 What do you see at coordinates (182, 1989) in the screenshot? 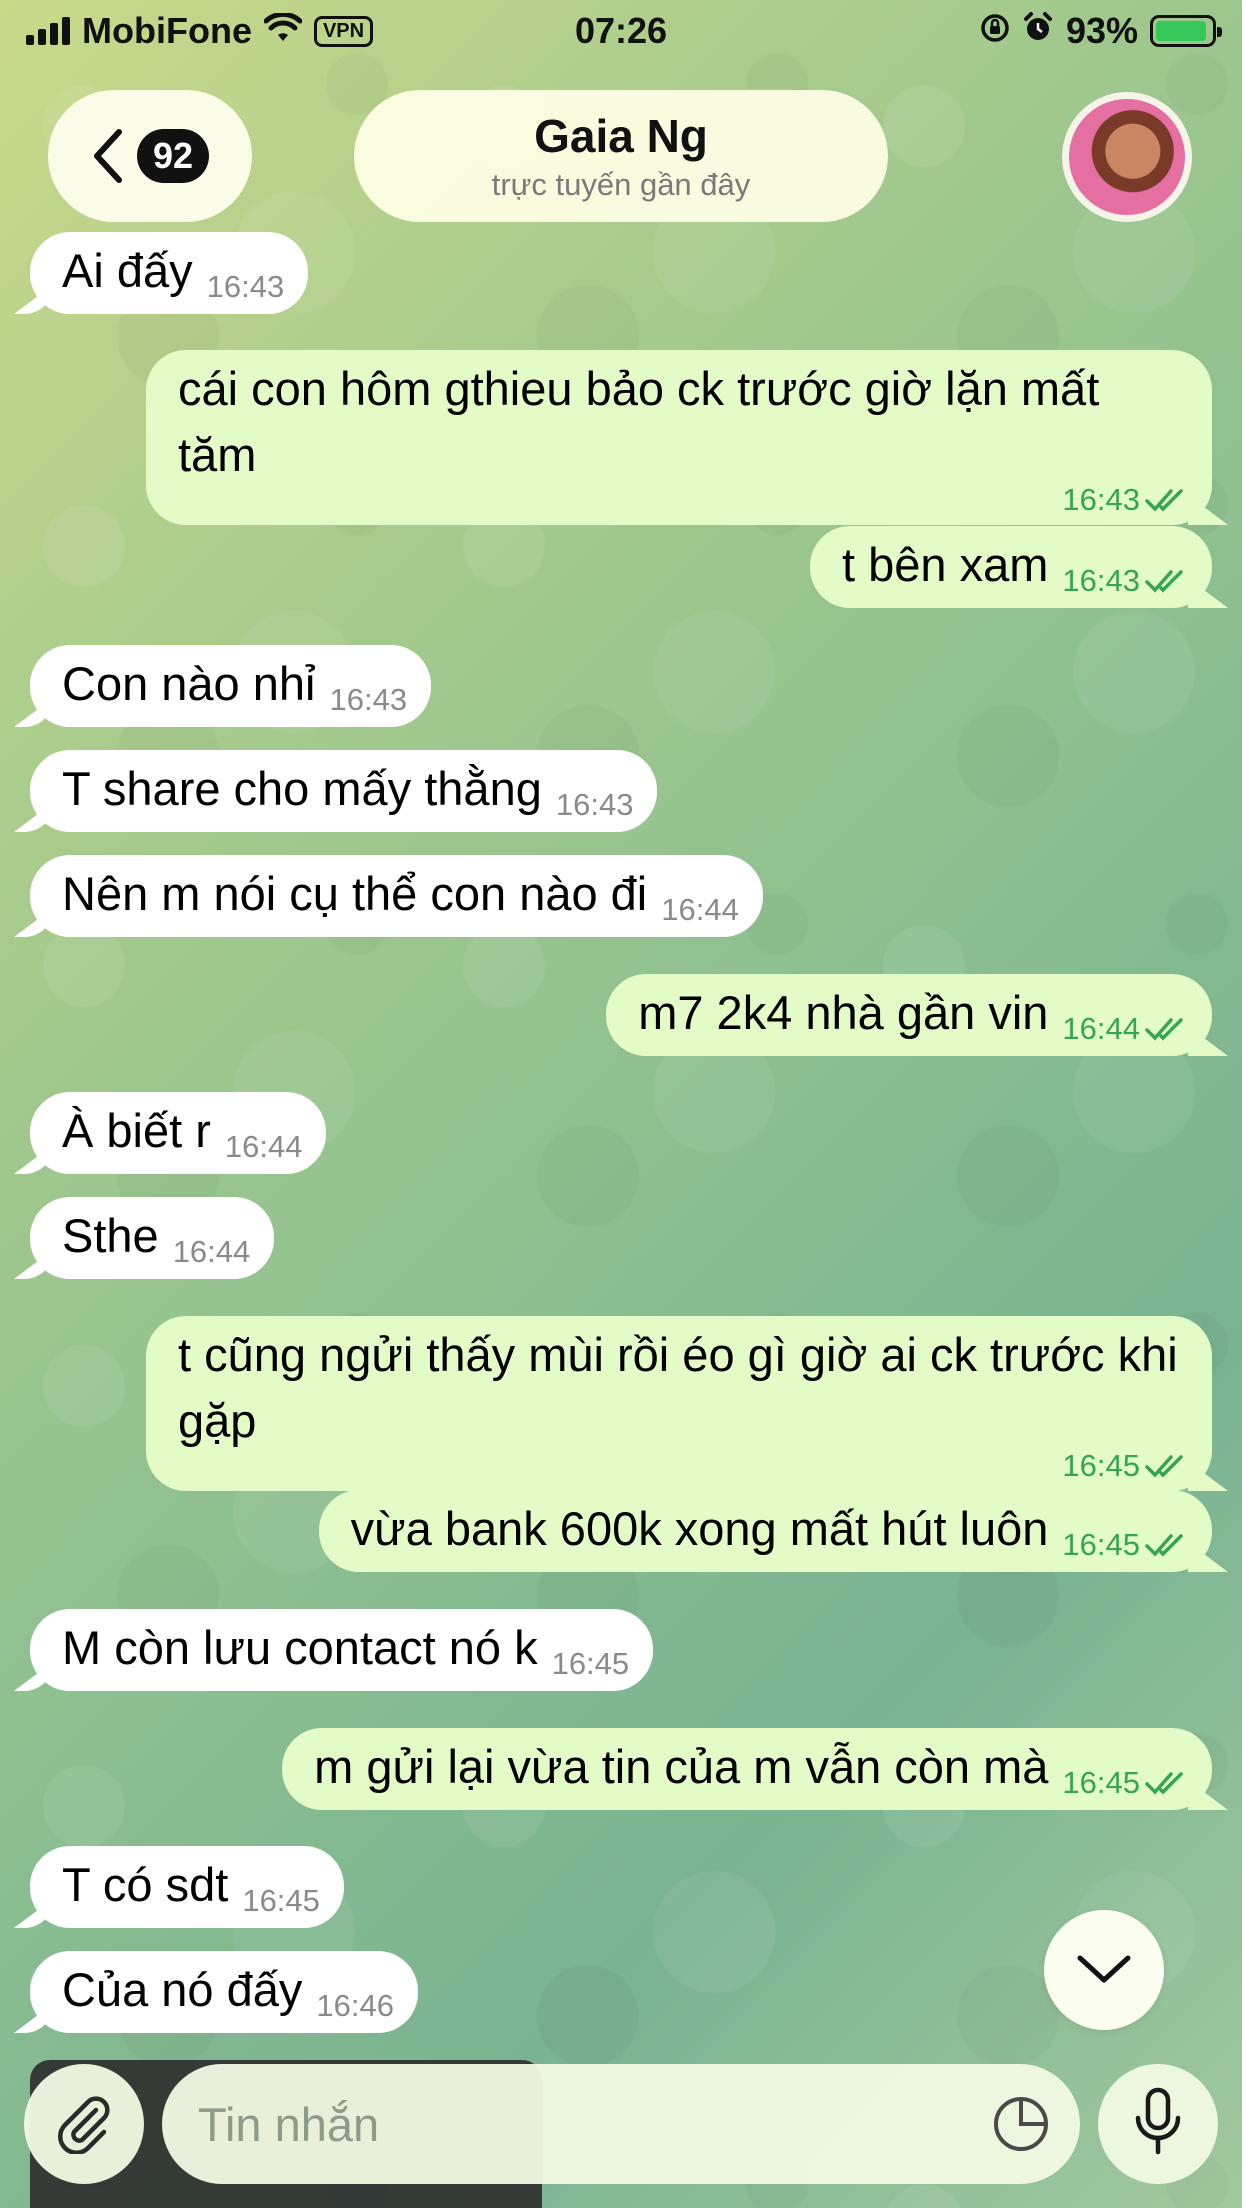
I see `message-text: Của nó đấy` at bounding box center [182, 1989].